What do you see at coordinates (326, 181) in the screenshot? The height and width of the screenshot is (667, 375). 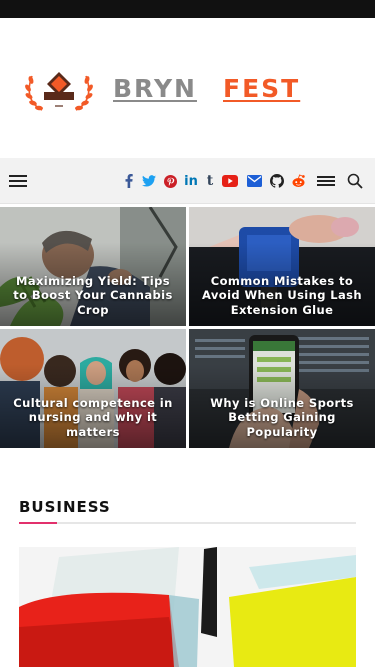 I see `secondary-menu-icon` at bounding box center [326, 181].